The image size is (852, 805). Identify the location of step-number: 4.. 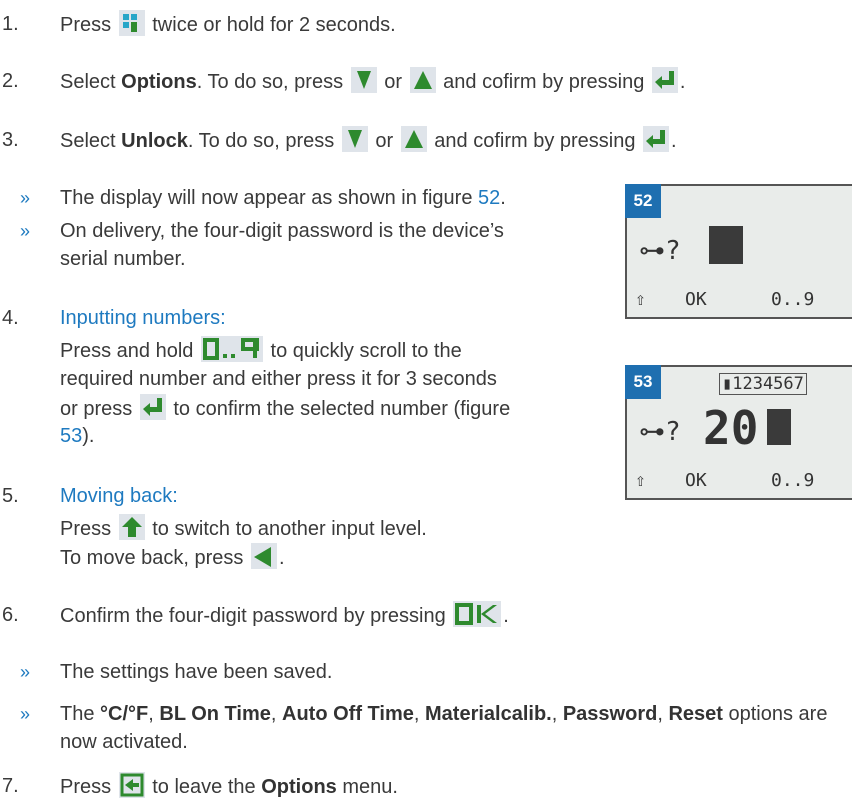
(10, 318).